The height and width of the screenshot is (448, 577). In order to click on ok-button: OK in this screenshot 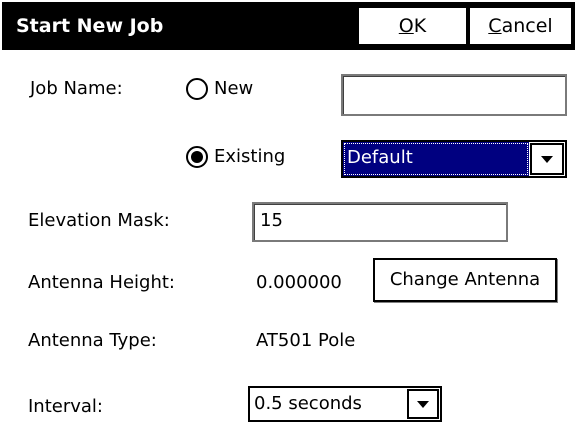, I will do `click(412, 26)`.